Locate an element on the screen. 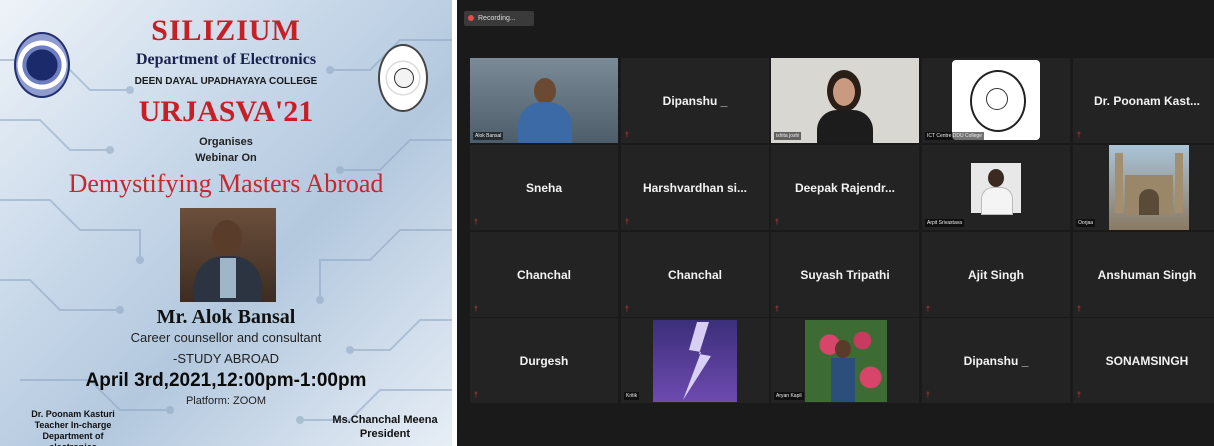 Image resolution: width=1214 pixels, height=446 pixels. participant-tile: Aryan Kapil is located at coordinates (845, 360).